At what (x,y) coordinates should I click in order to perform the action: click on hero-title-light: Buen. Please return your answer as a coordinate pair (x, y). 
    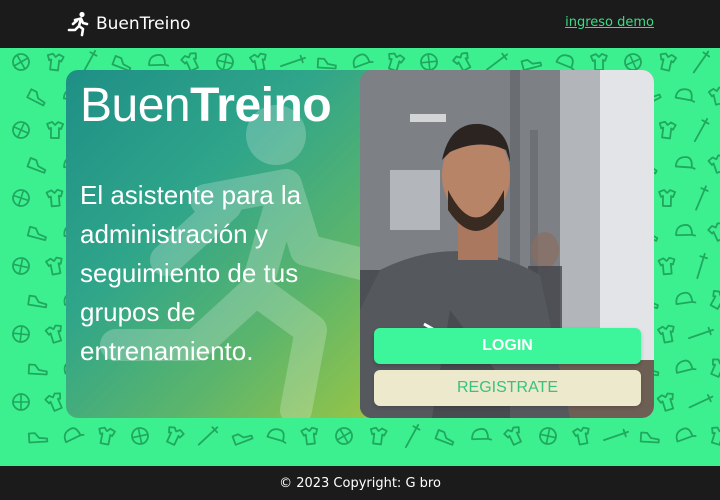
    Looking at the image, I should click on (135, 105).